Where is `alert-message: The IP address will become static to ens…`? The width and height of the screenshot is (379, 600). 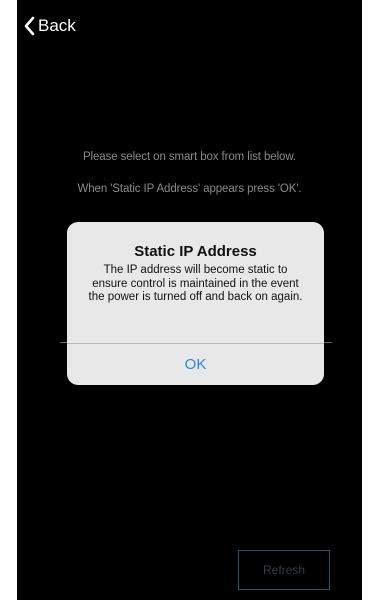 alert-message: The IP address will become static to ens… is located at coordinates (195, 283).